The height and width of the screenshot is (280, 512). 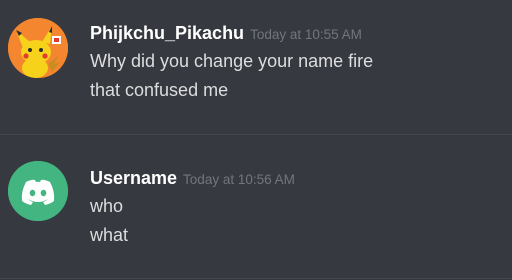 I want to click on message-line: what, so click(x=109, y=235).